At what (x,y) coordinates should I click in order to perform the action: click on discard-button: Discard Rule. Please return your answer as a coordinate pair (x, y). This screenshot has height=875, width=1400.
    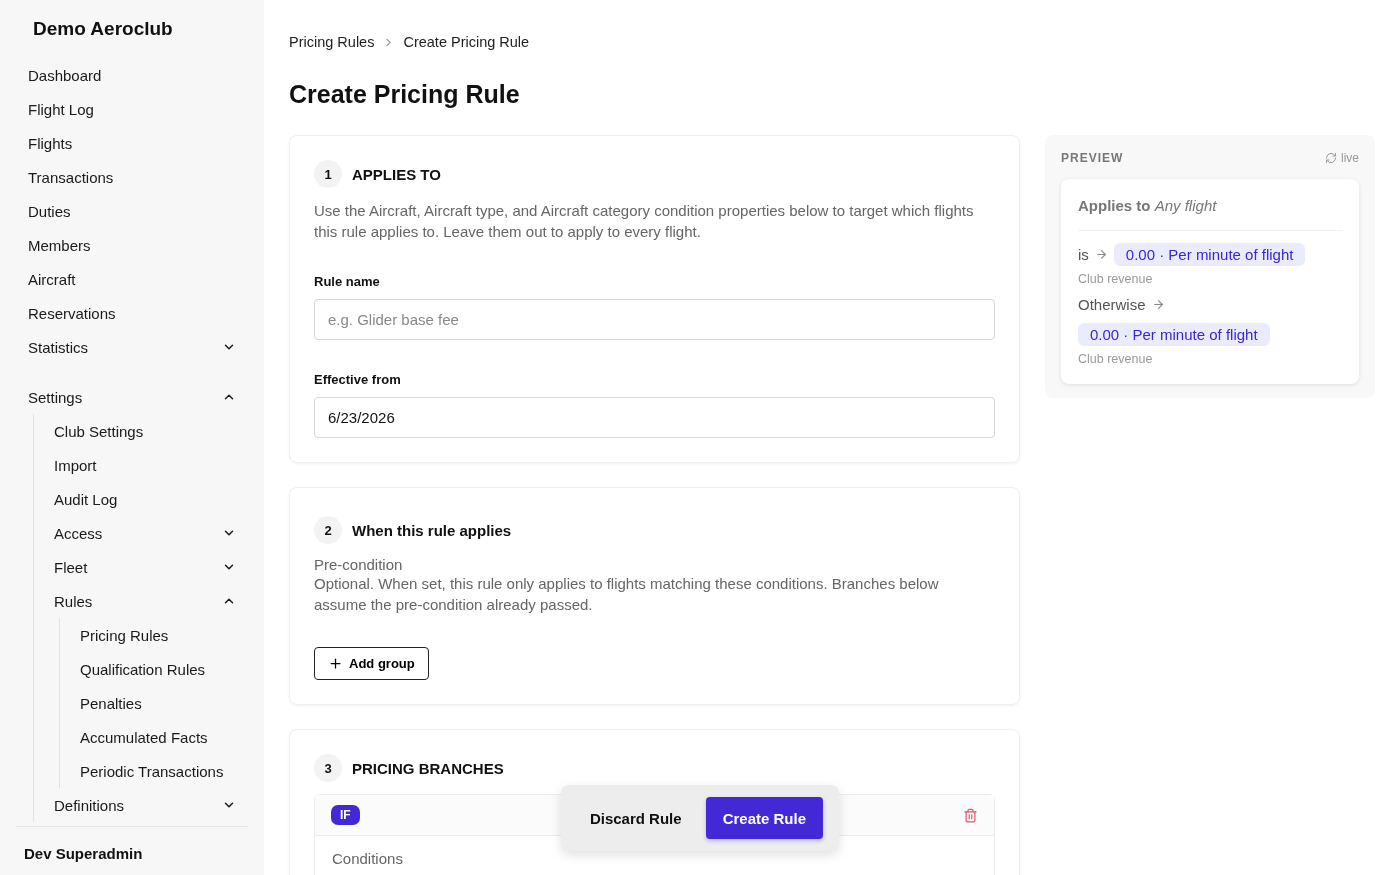
    Looking at the image, I should click on (635, 818).